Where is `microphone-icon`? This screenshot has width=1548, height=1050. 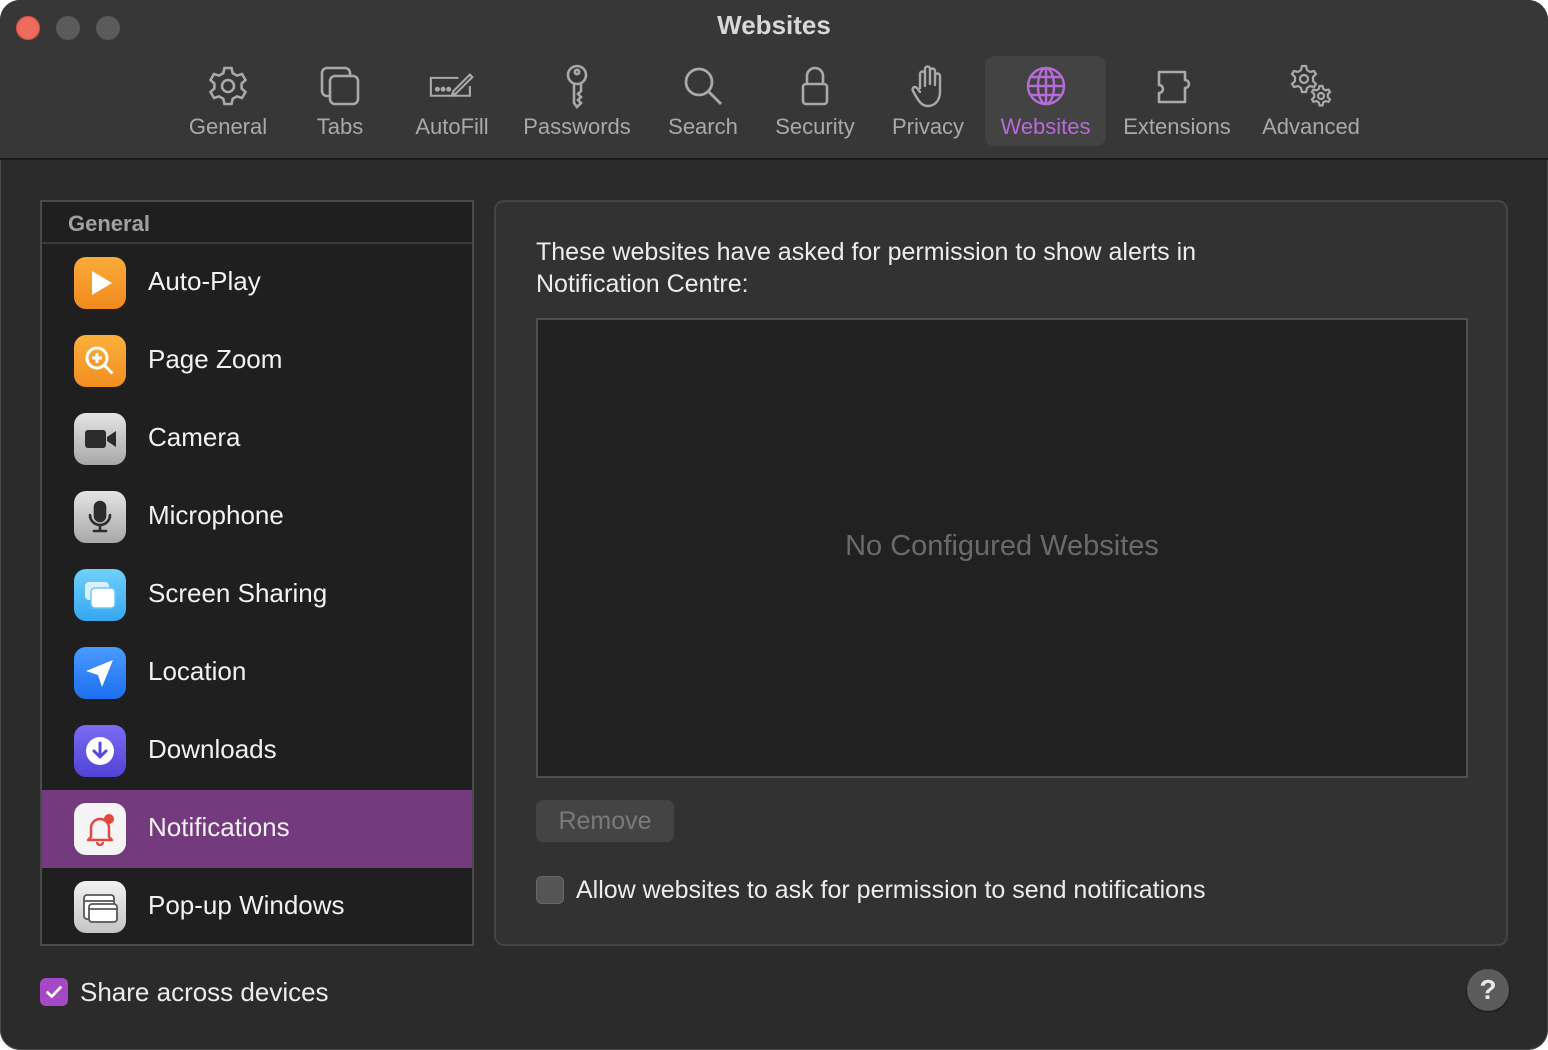
microphone-icon is located at coordinates (100, 517).